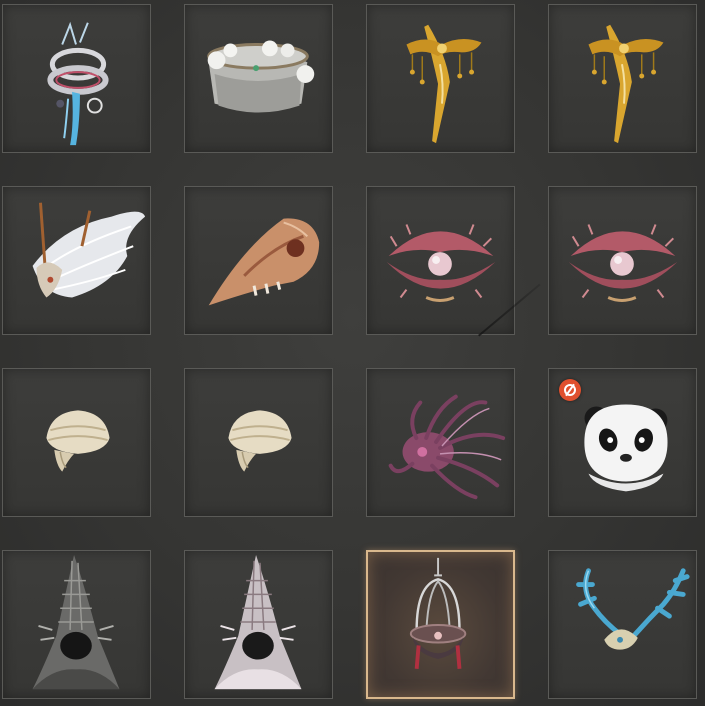 This screenshot has height=706, width=705. Describe the element at coordinates (261, 76) in the screenshot. I see `veil-crown-icon` at that location.